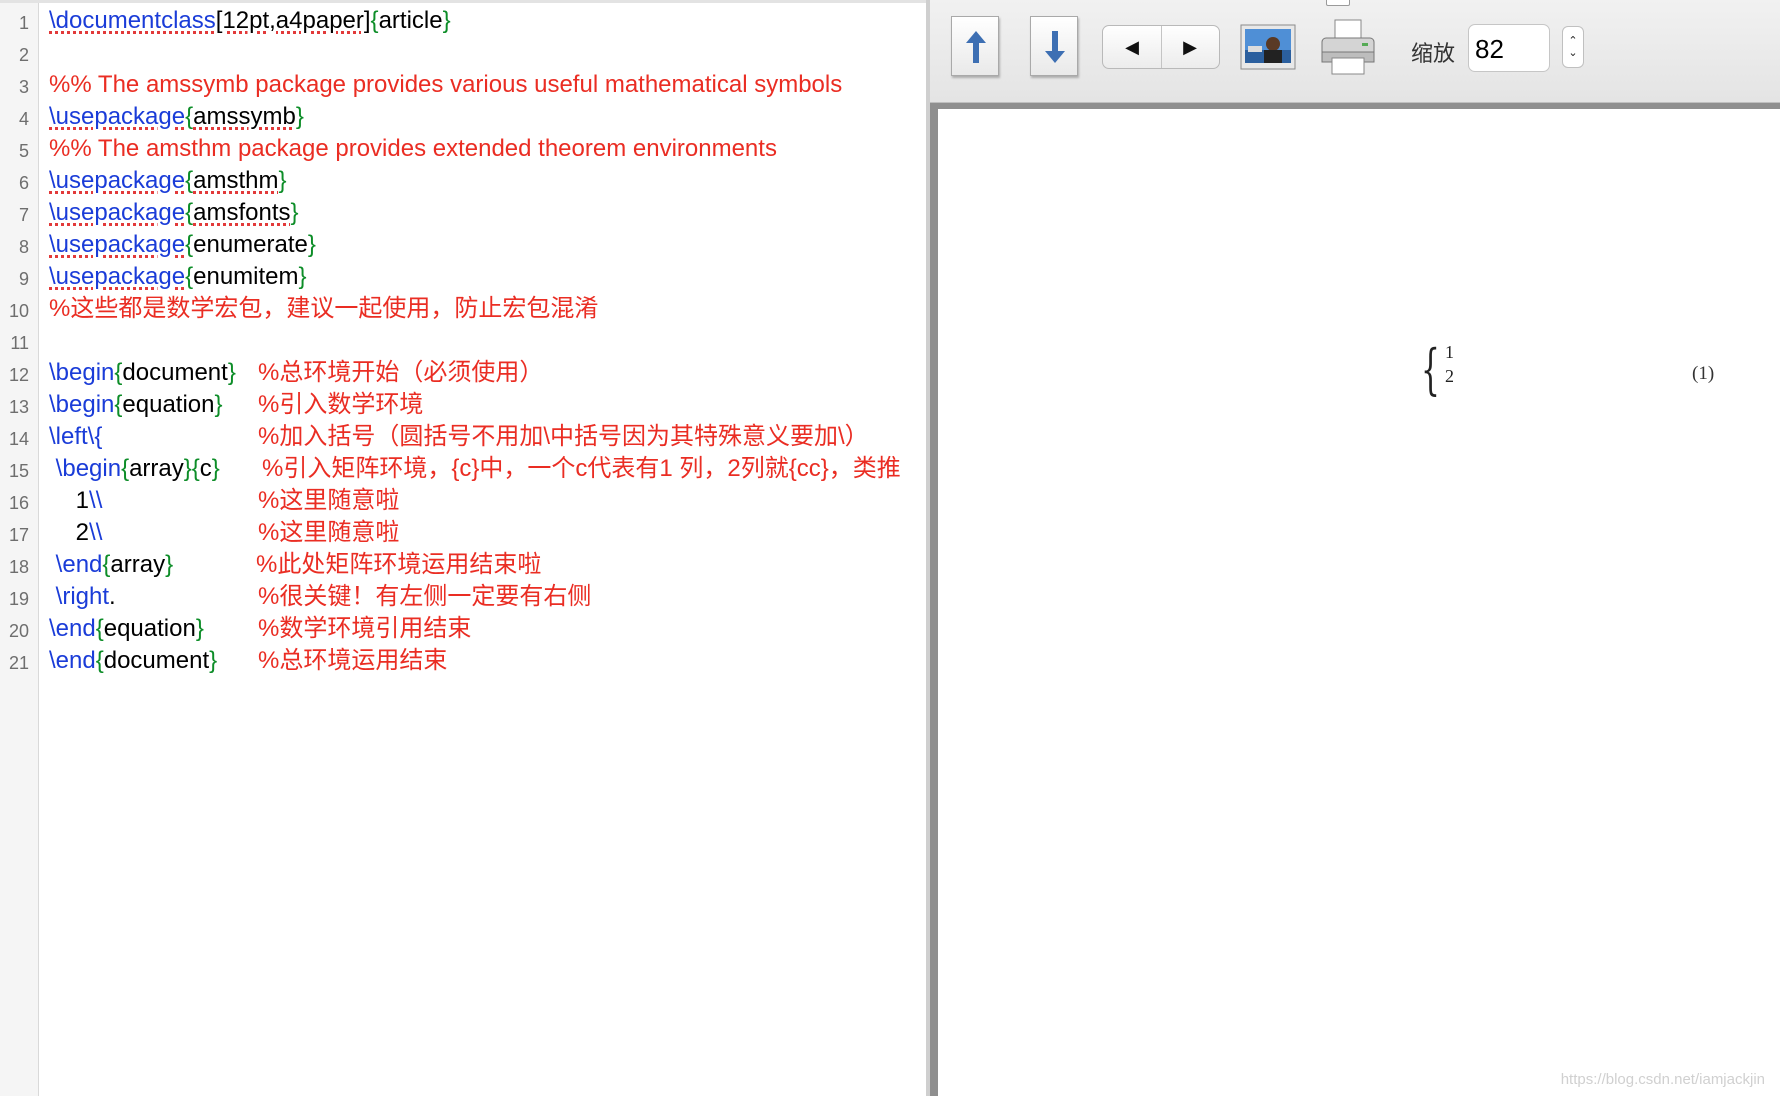  I want to click on code-text: \usepackage{amsthm}, so click(168, 181).